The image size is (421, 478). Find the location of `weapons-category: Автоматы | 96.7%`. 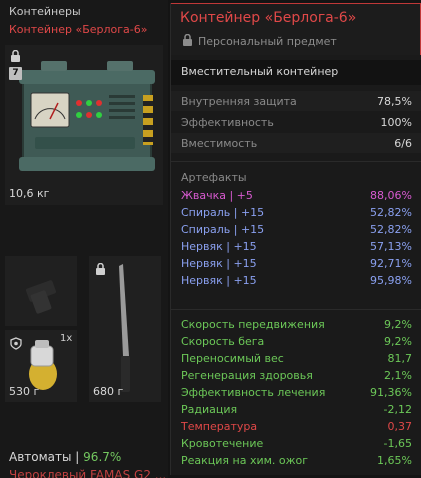

weapons-category: Автоматы | 96.7% is located at coordinates (65, 457).